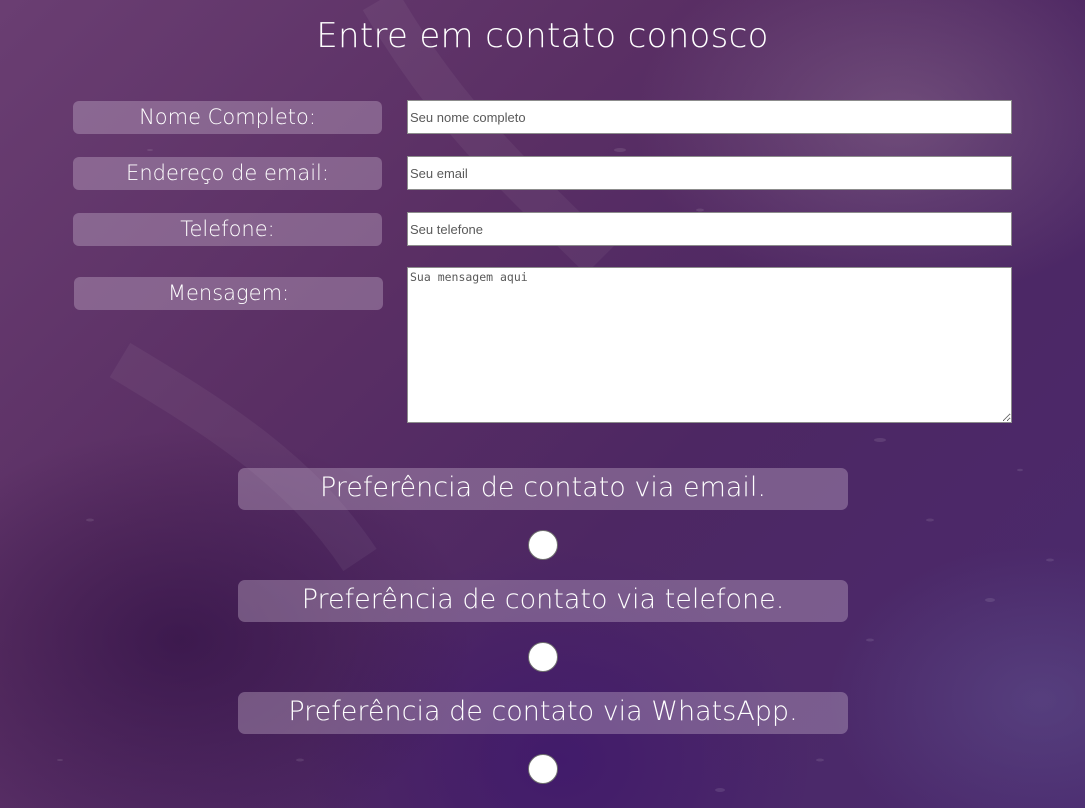  I want to click on preference-whatsapp-radio, so click(543, 769).